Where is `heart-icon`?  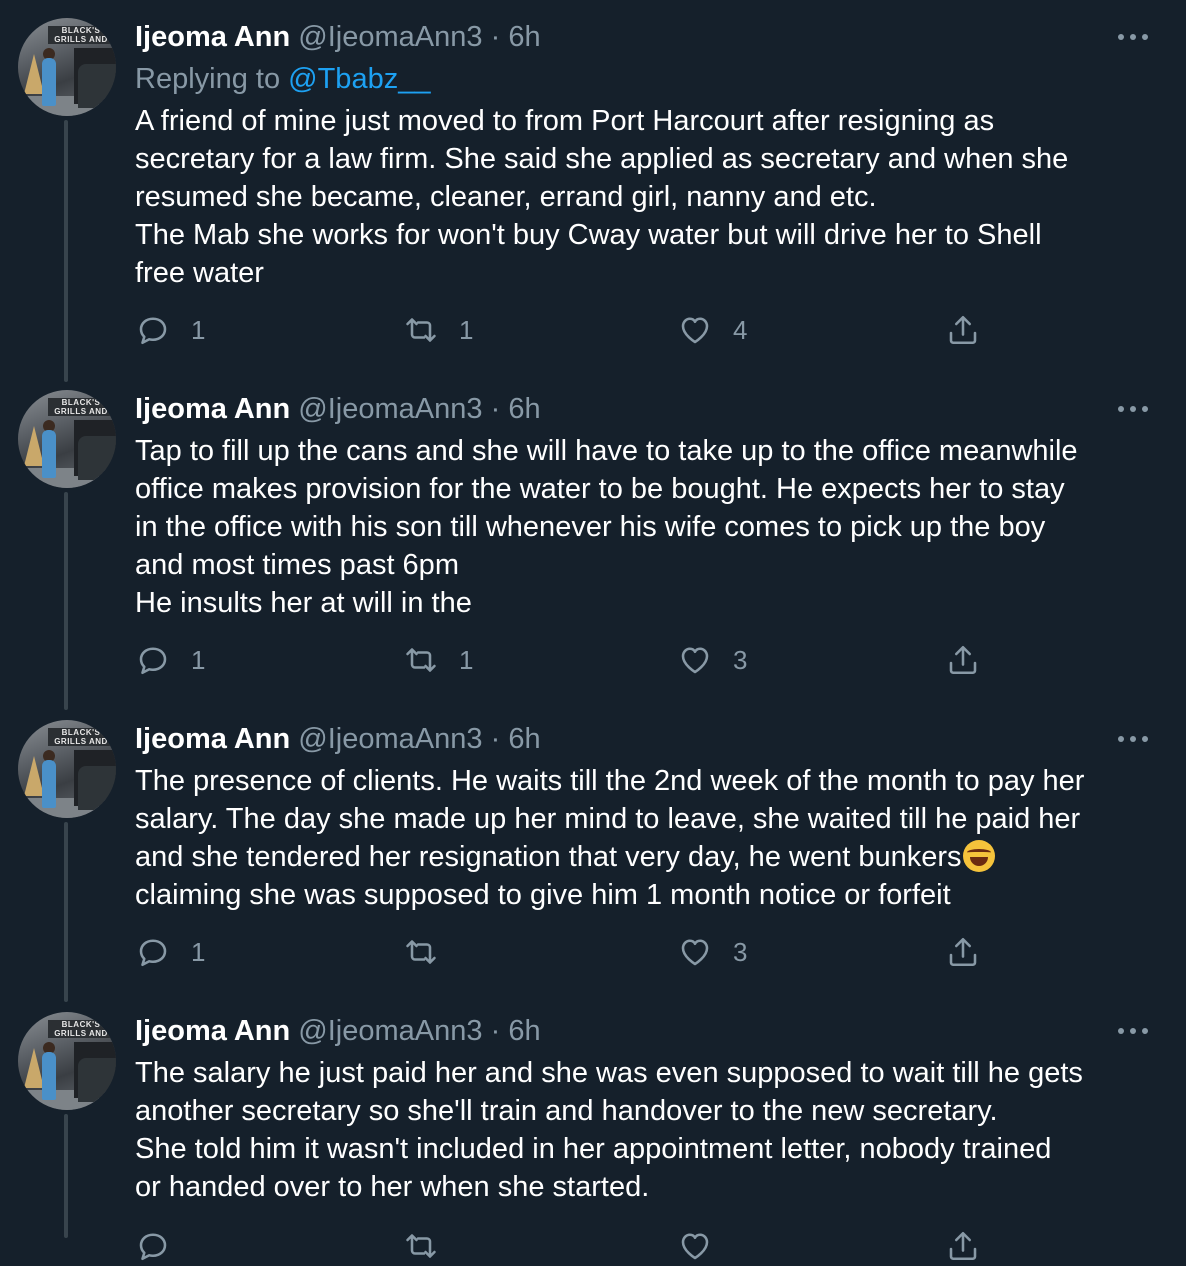 heart-icon is located at coordinates (695, 1246).